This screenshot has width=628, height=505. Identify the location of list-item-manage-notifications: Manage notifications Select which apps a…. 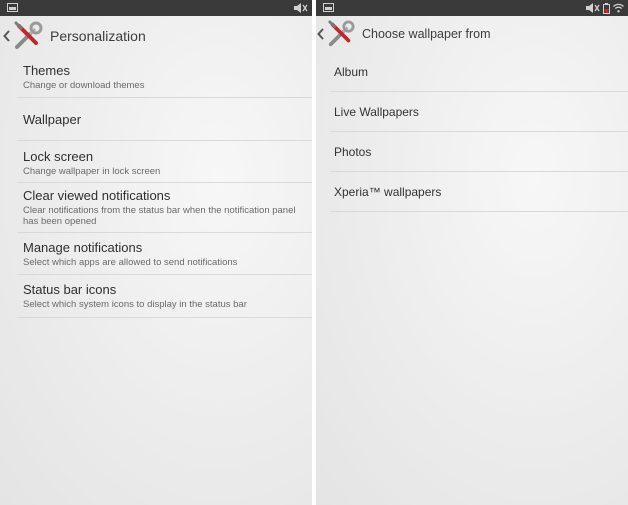
(164, 254).